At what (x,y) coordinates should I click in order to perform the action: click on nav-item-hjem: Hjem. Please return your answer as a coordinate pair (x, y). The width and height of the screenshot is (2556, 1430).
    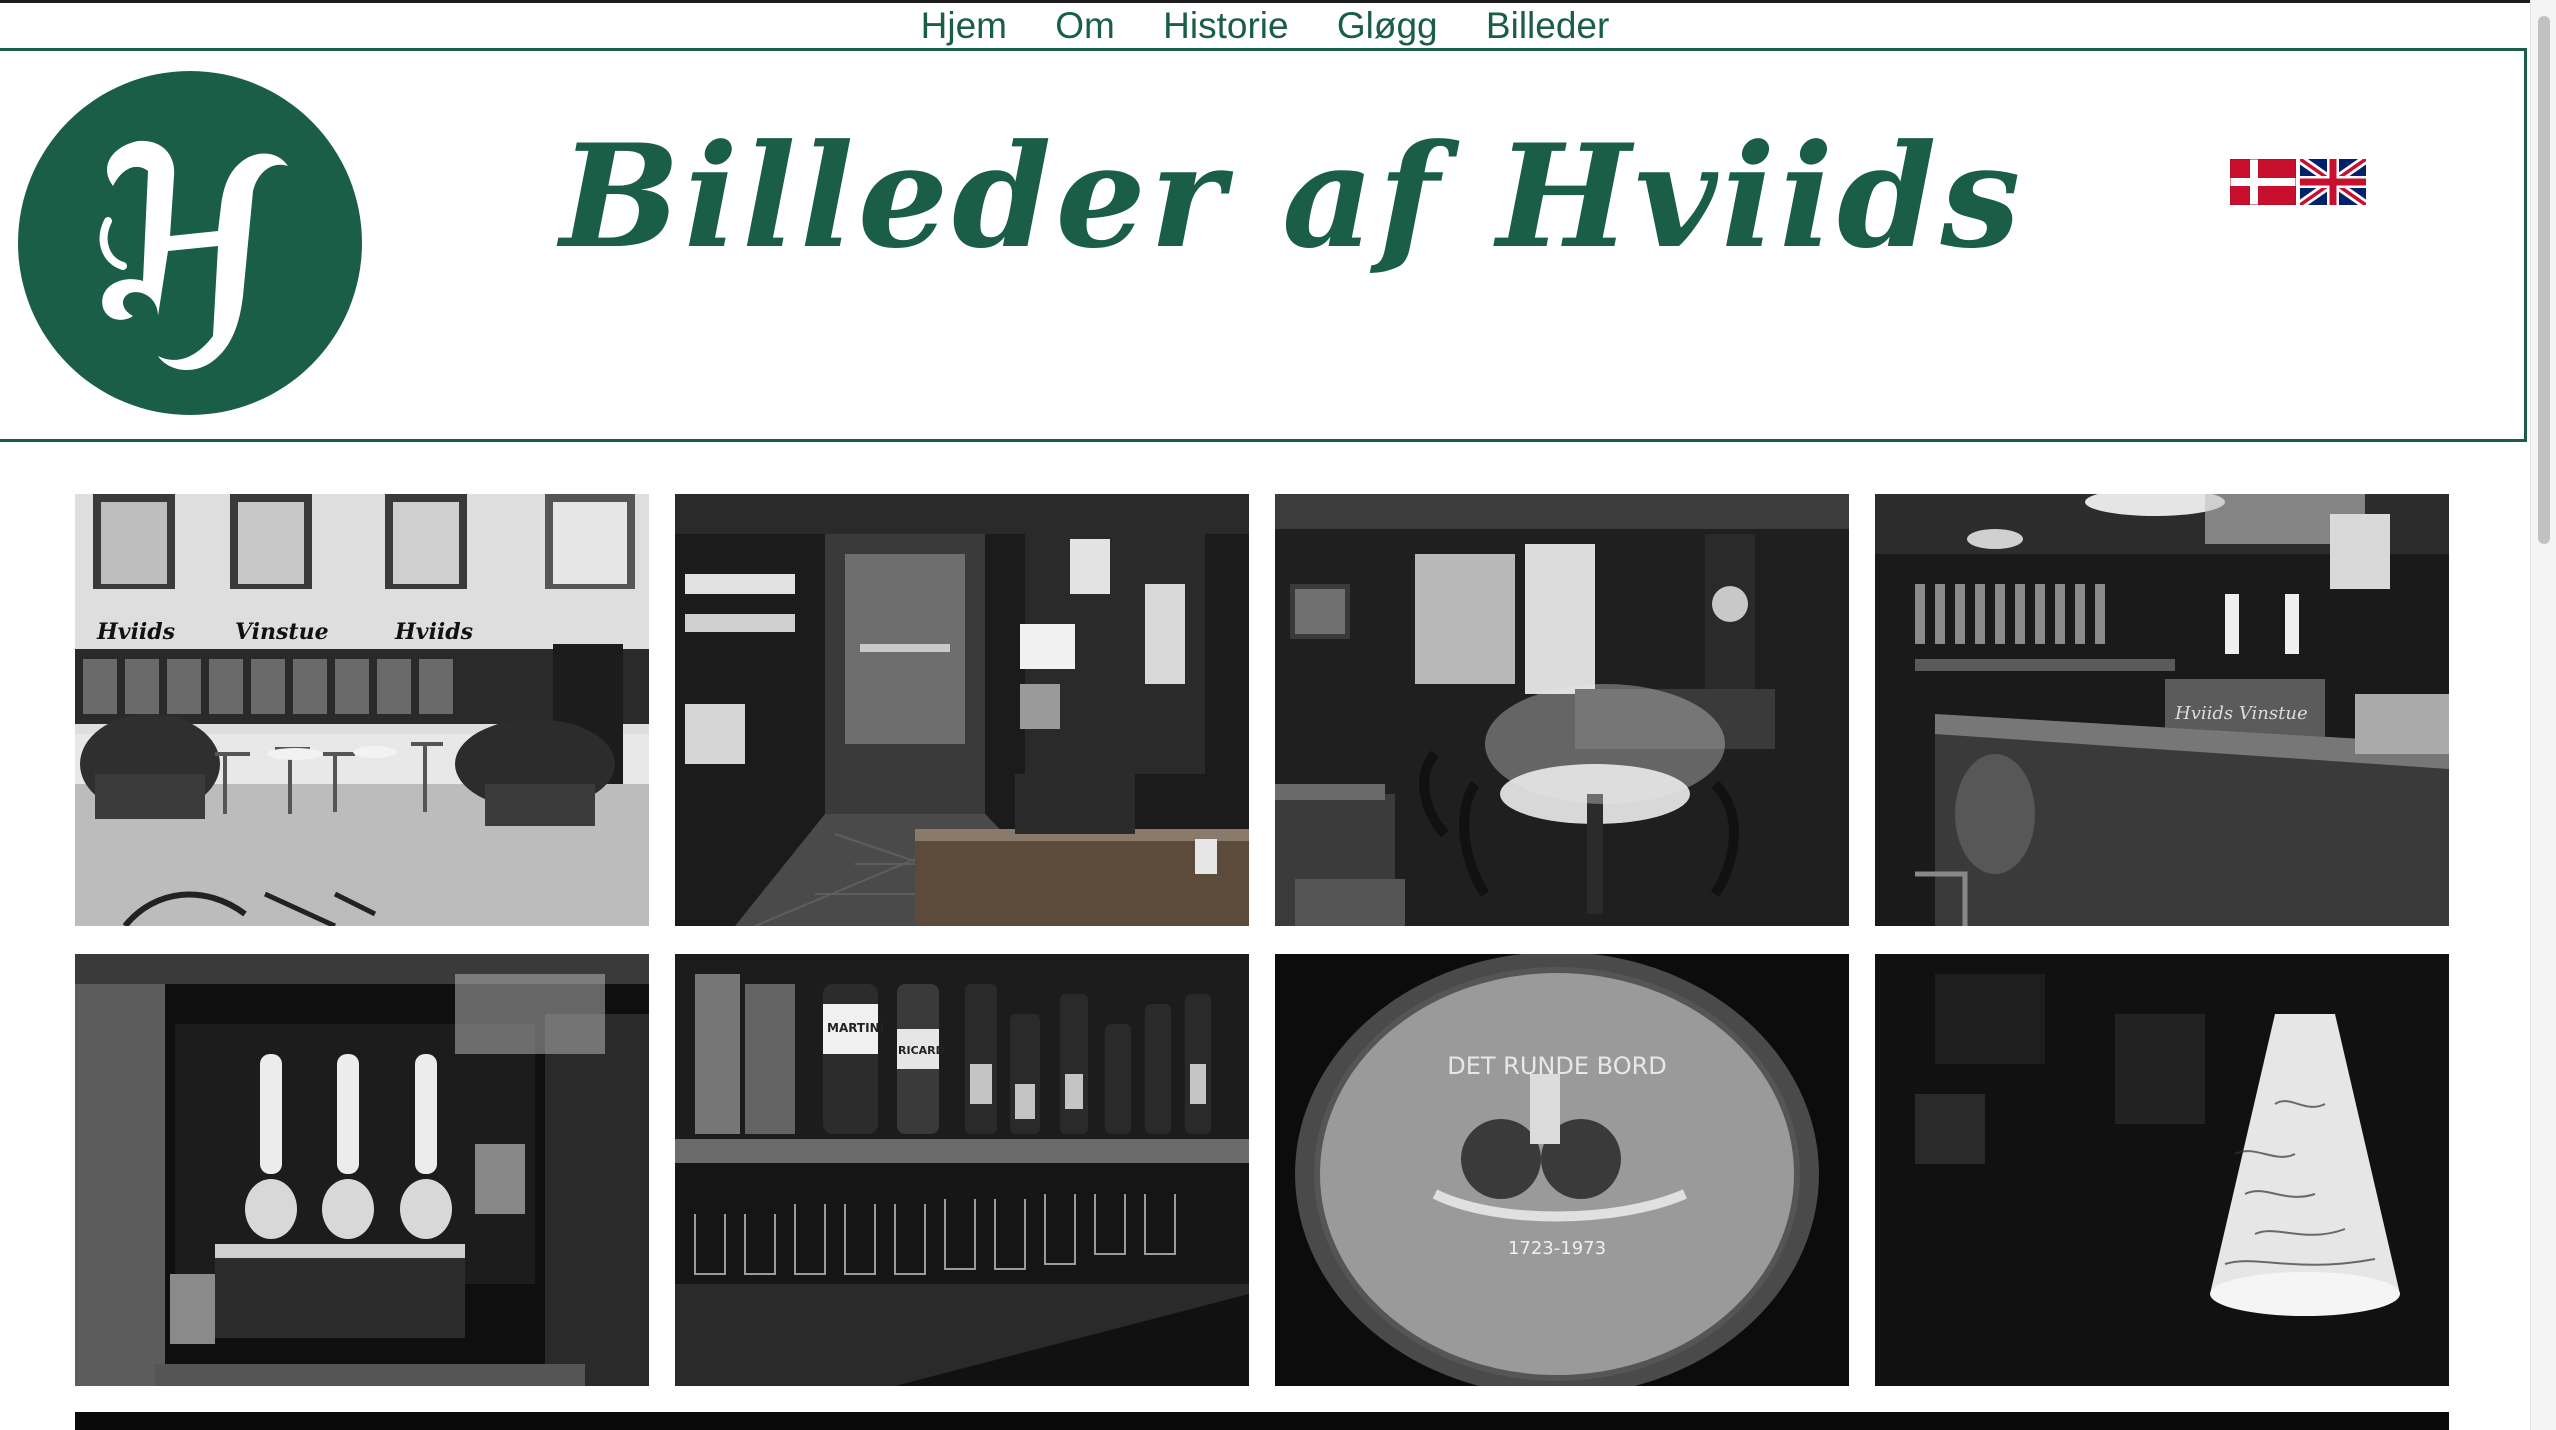
    Looking at the image, I should click on (964, 26).